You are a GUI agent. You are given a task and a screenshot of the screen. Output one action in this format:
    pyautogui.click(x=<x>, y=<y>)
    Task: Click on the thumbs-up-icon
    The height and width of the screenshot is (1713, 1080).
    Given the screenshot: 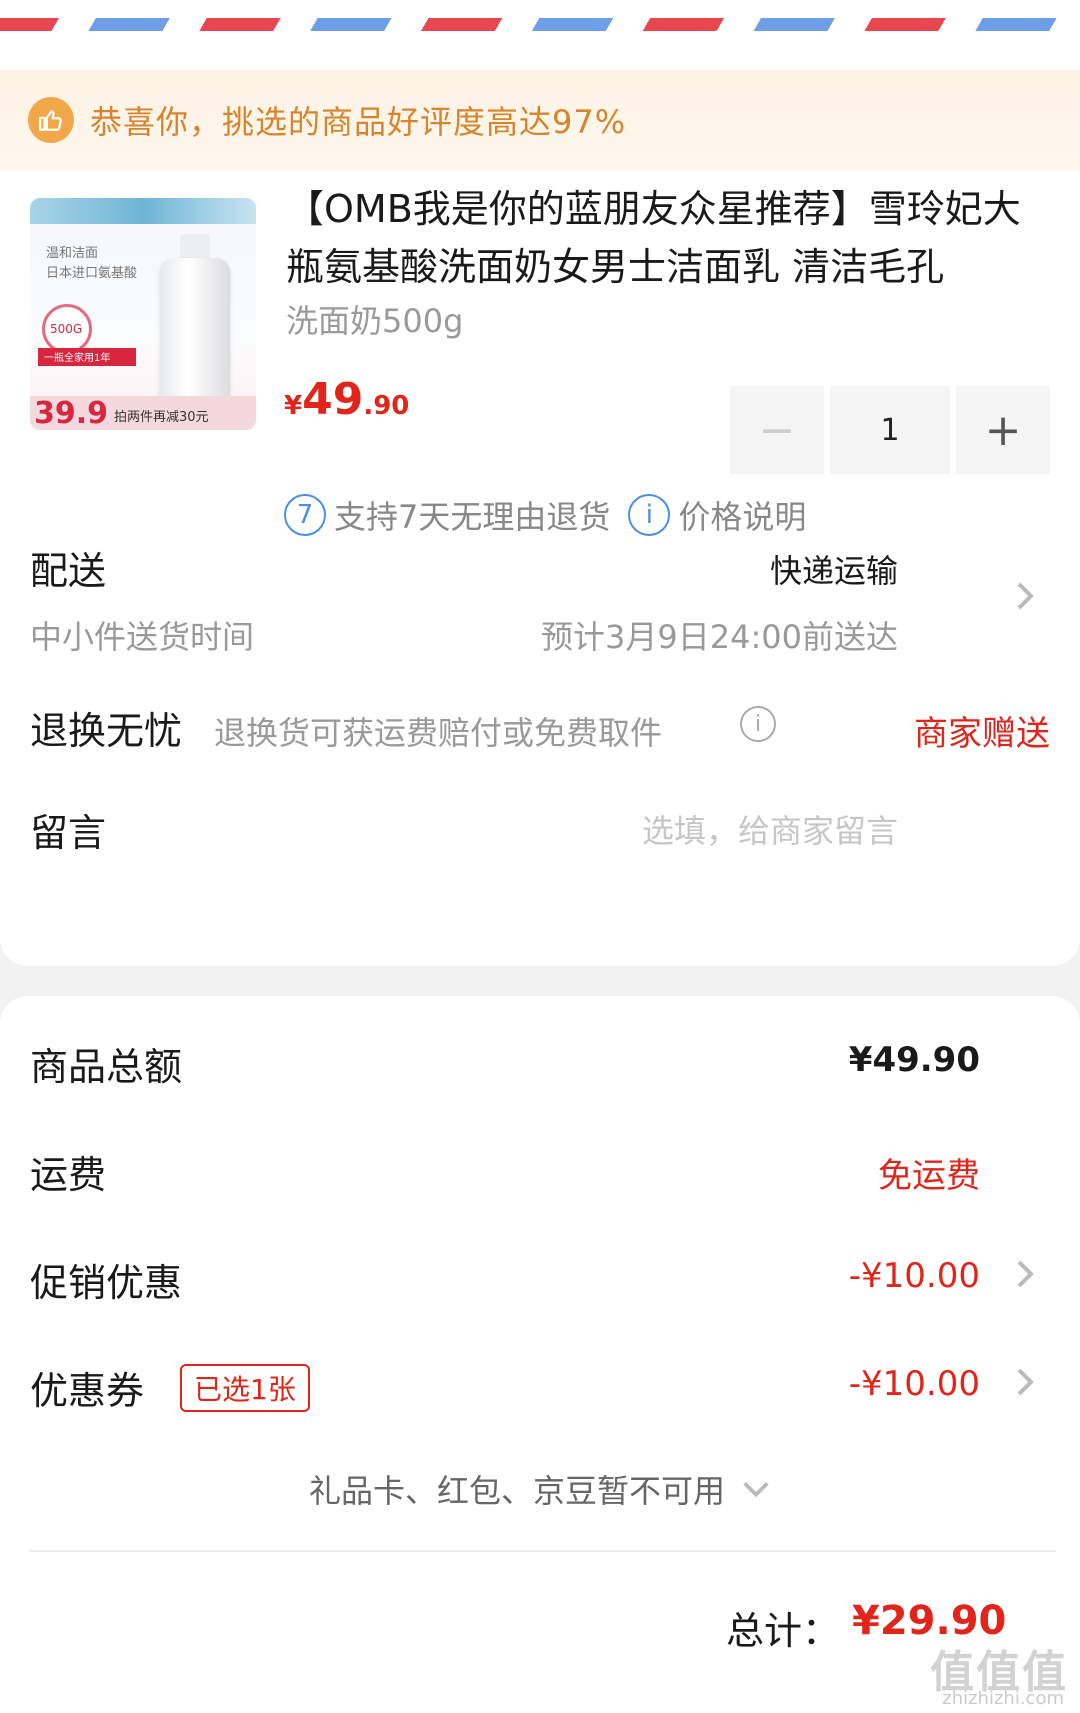 What is the action you would take?
    pyautogui.click(x=51, y=120)
    